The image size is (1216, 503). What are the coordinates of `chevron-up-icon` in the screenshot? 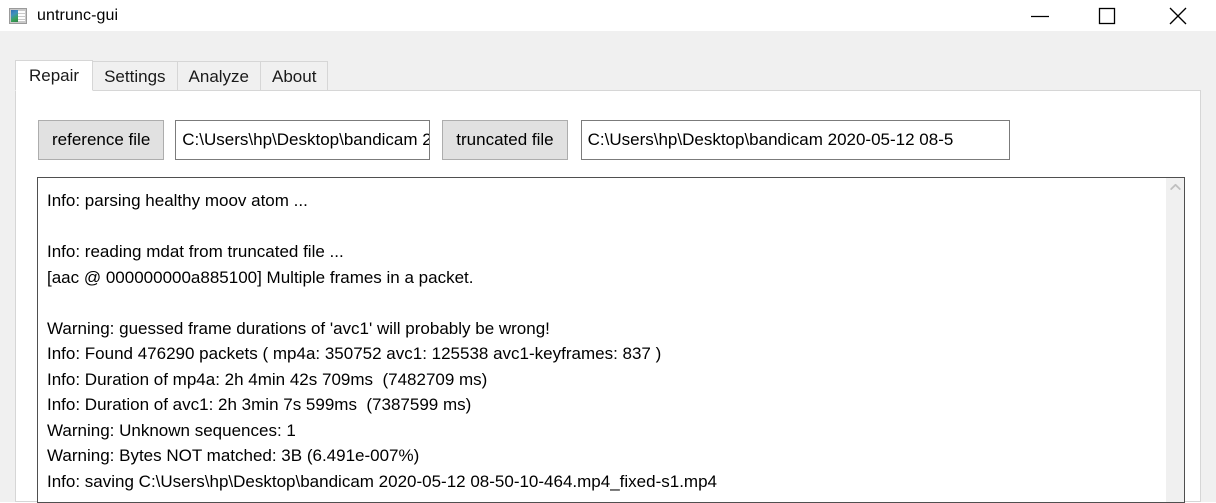 It's located at (1175, 186).